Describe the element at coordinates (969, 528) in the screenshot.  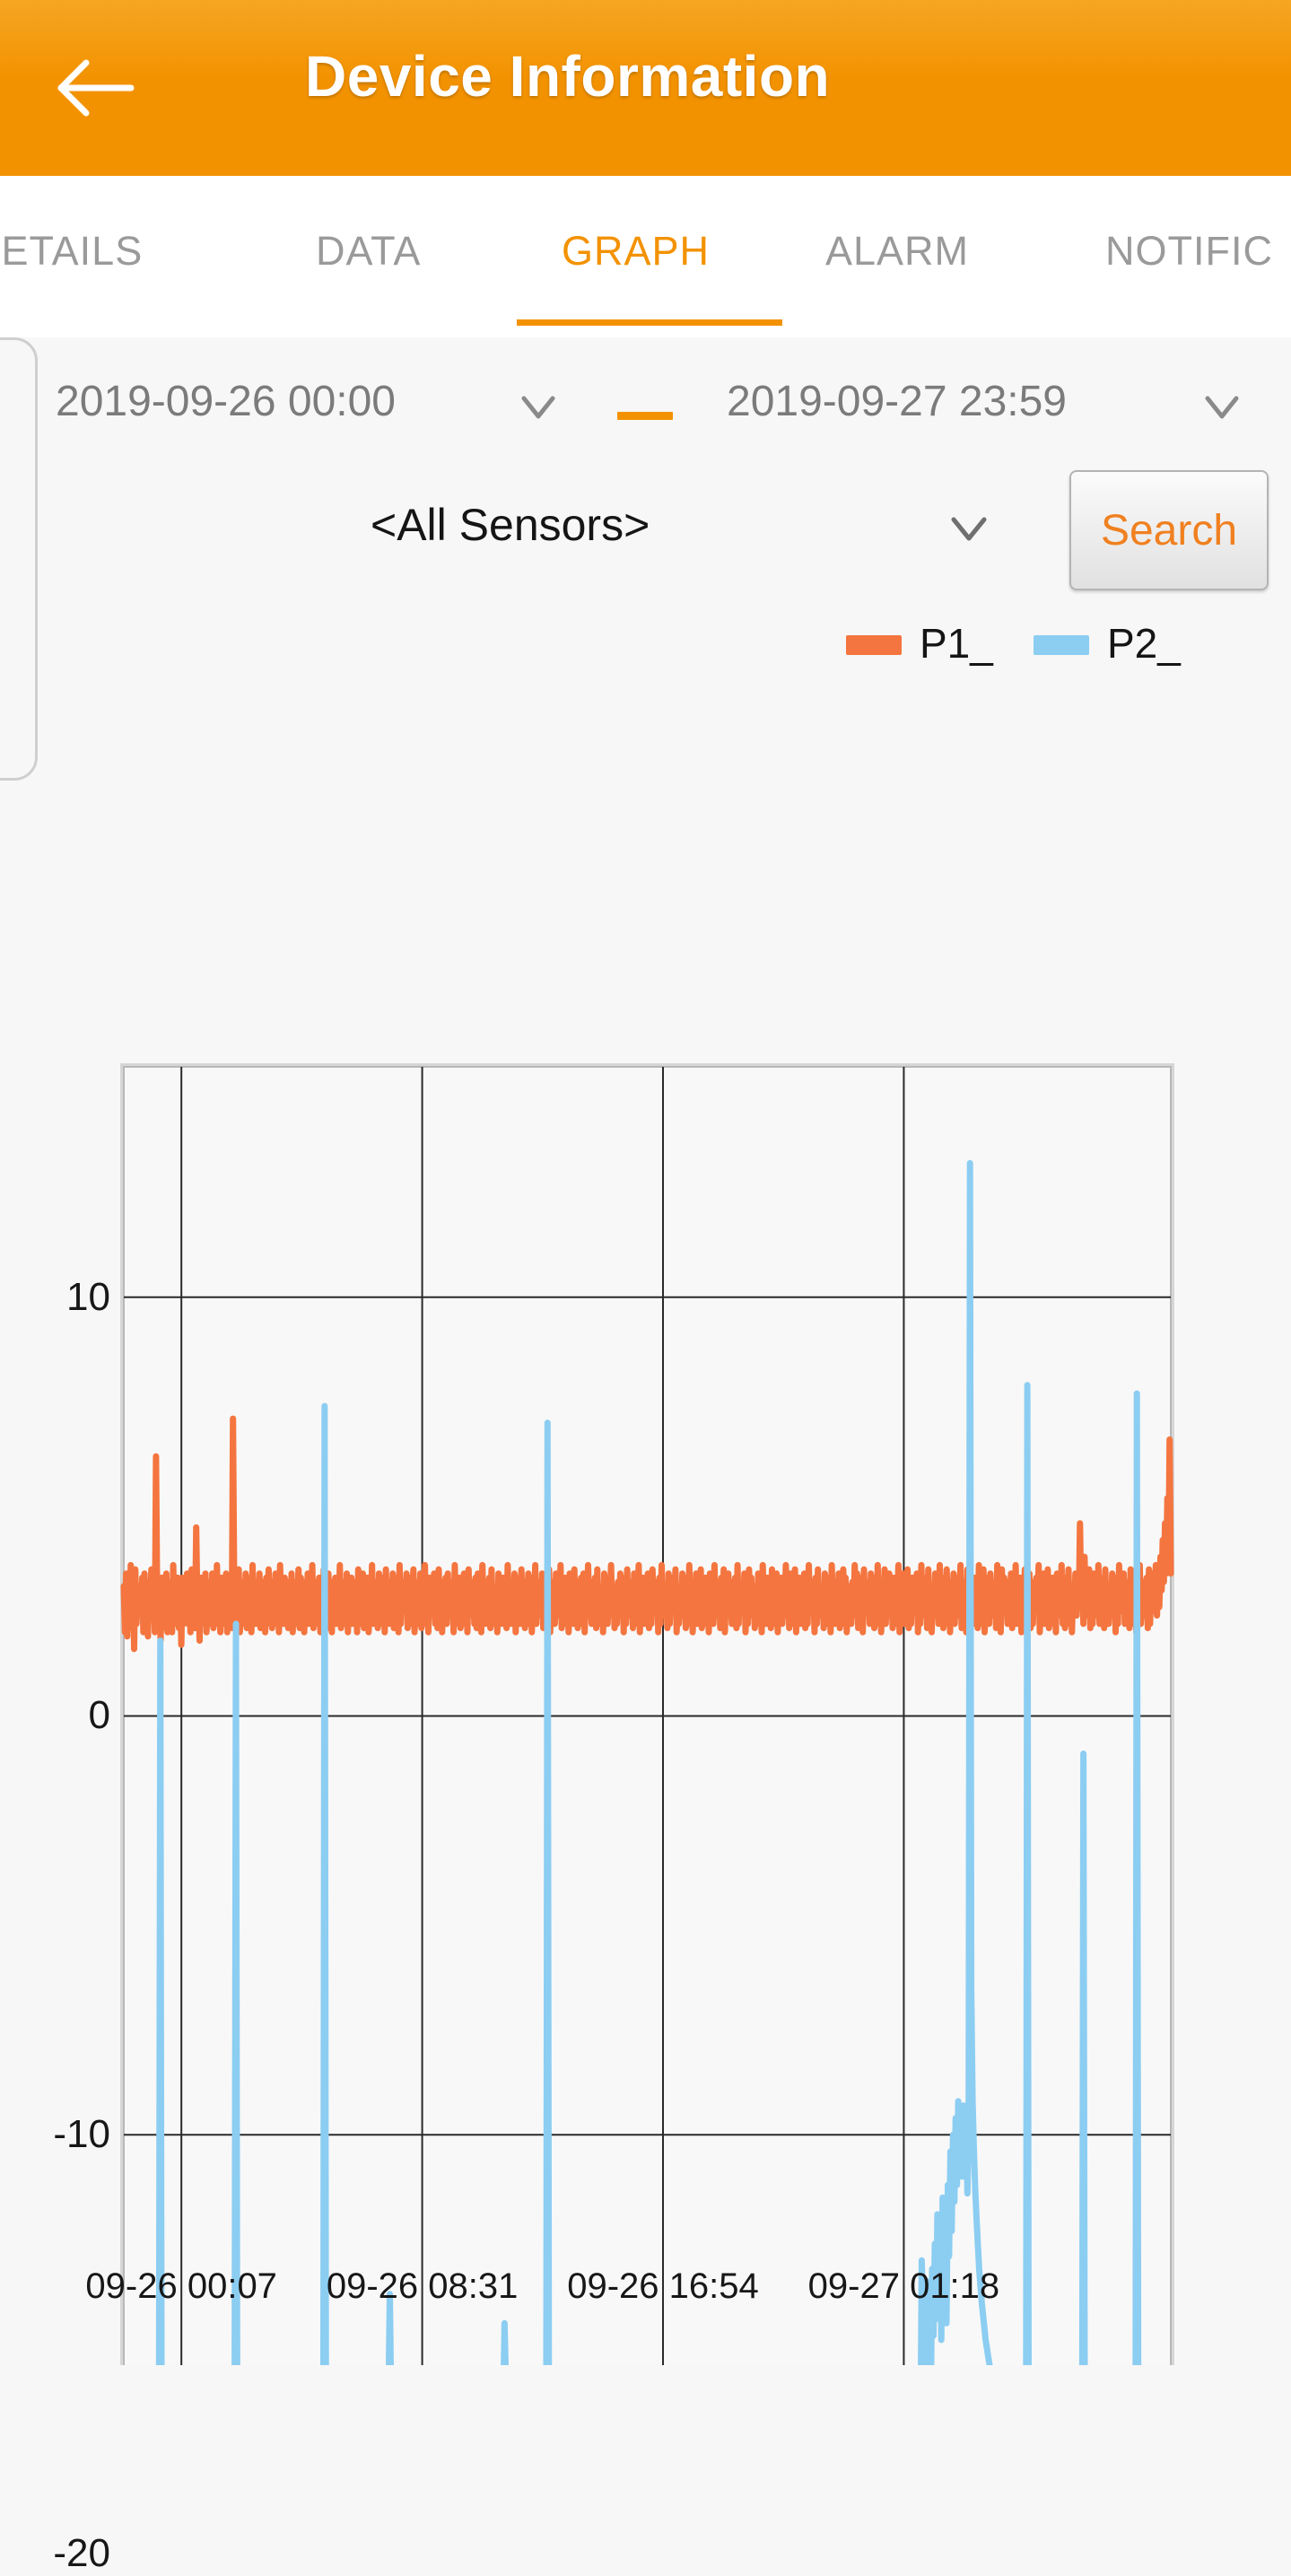
I see `sensor-select-chevron-down-icon` at that location.